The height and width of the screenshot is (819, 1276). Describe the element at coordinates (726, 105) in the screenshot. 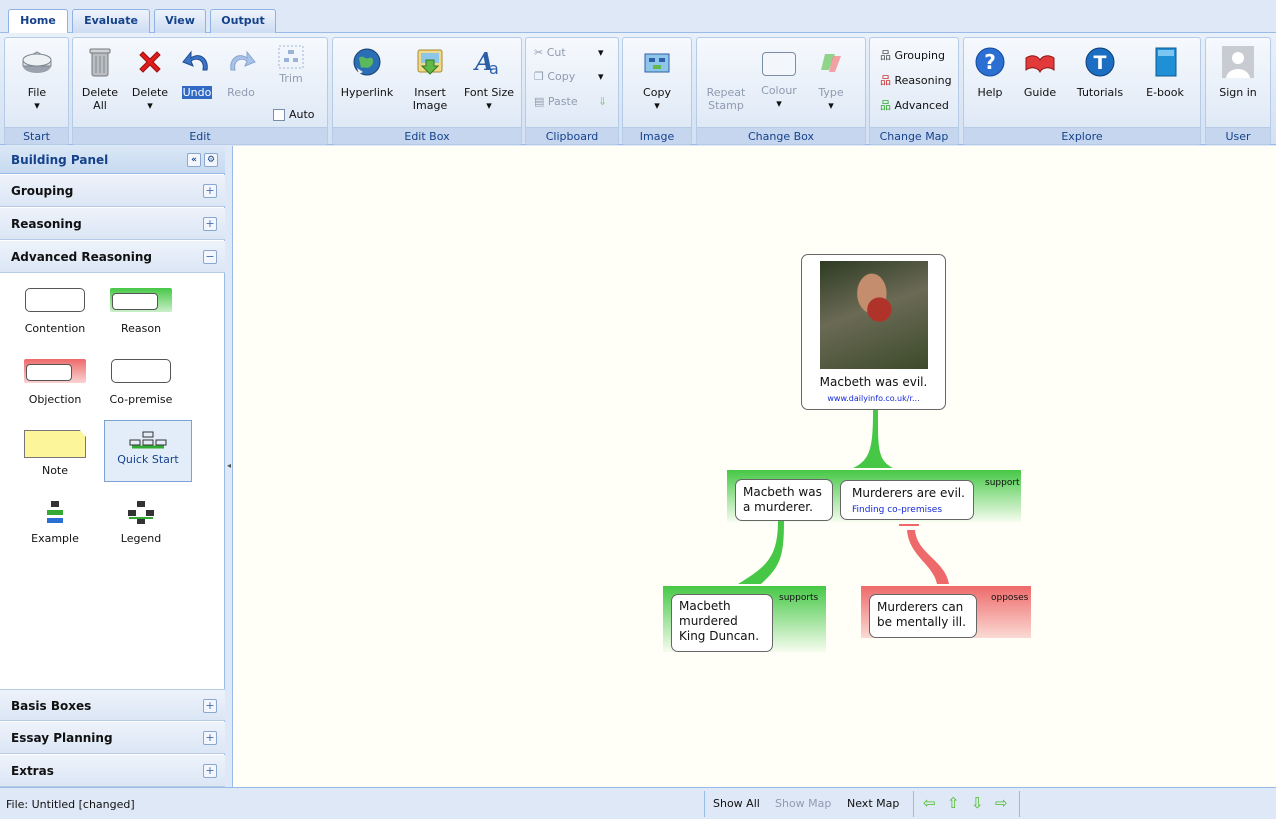

I see `repeat-stamp-label-2: Stamp` at that location.